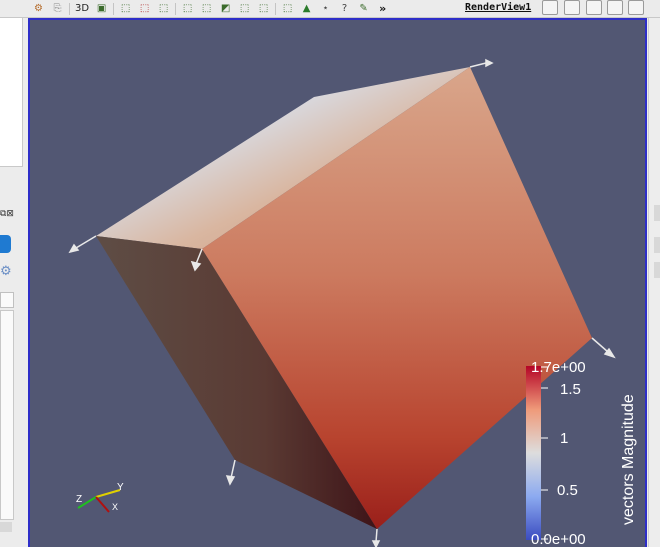  What do you see at coordinates (550, 7) in the screenshot?
I see `split-horizontal-button` at bounding box center [550, 7].